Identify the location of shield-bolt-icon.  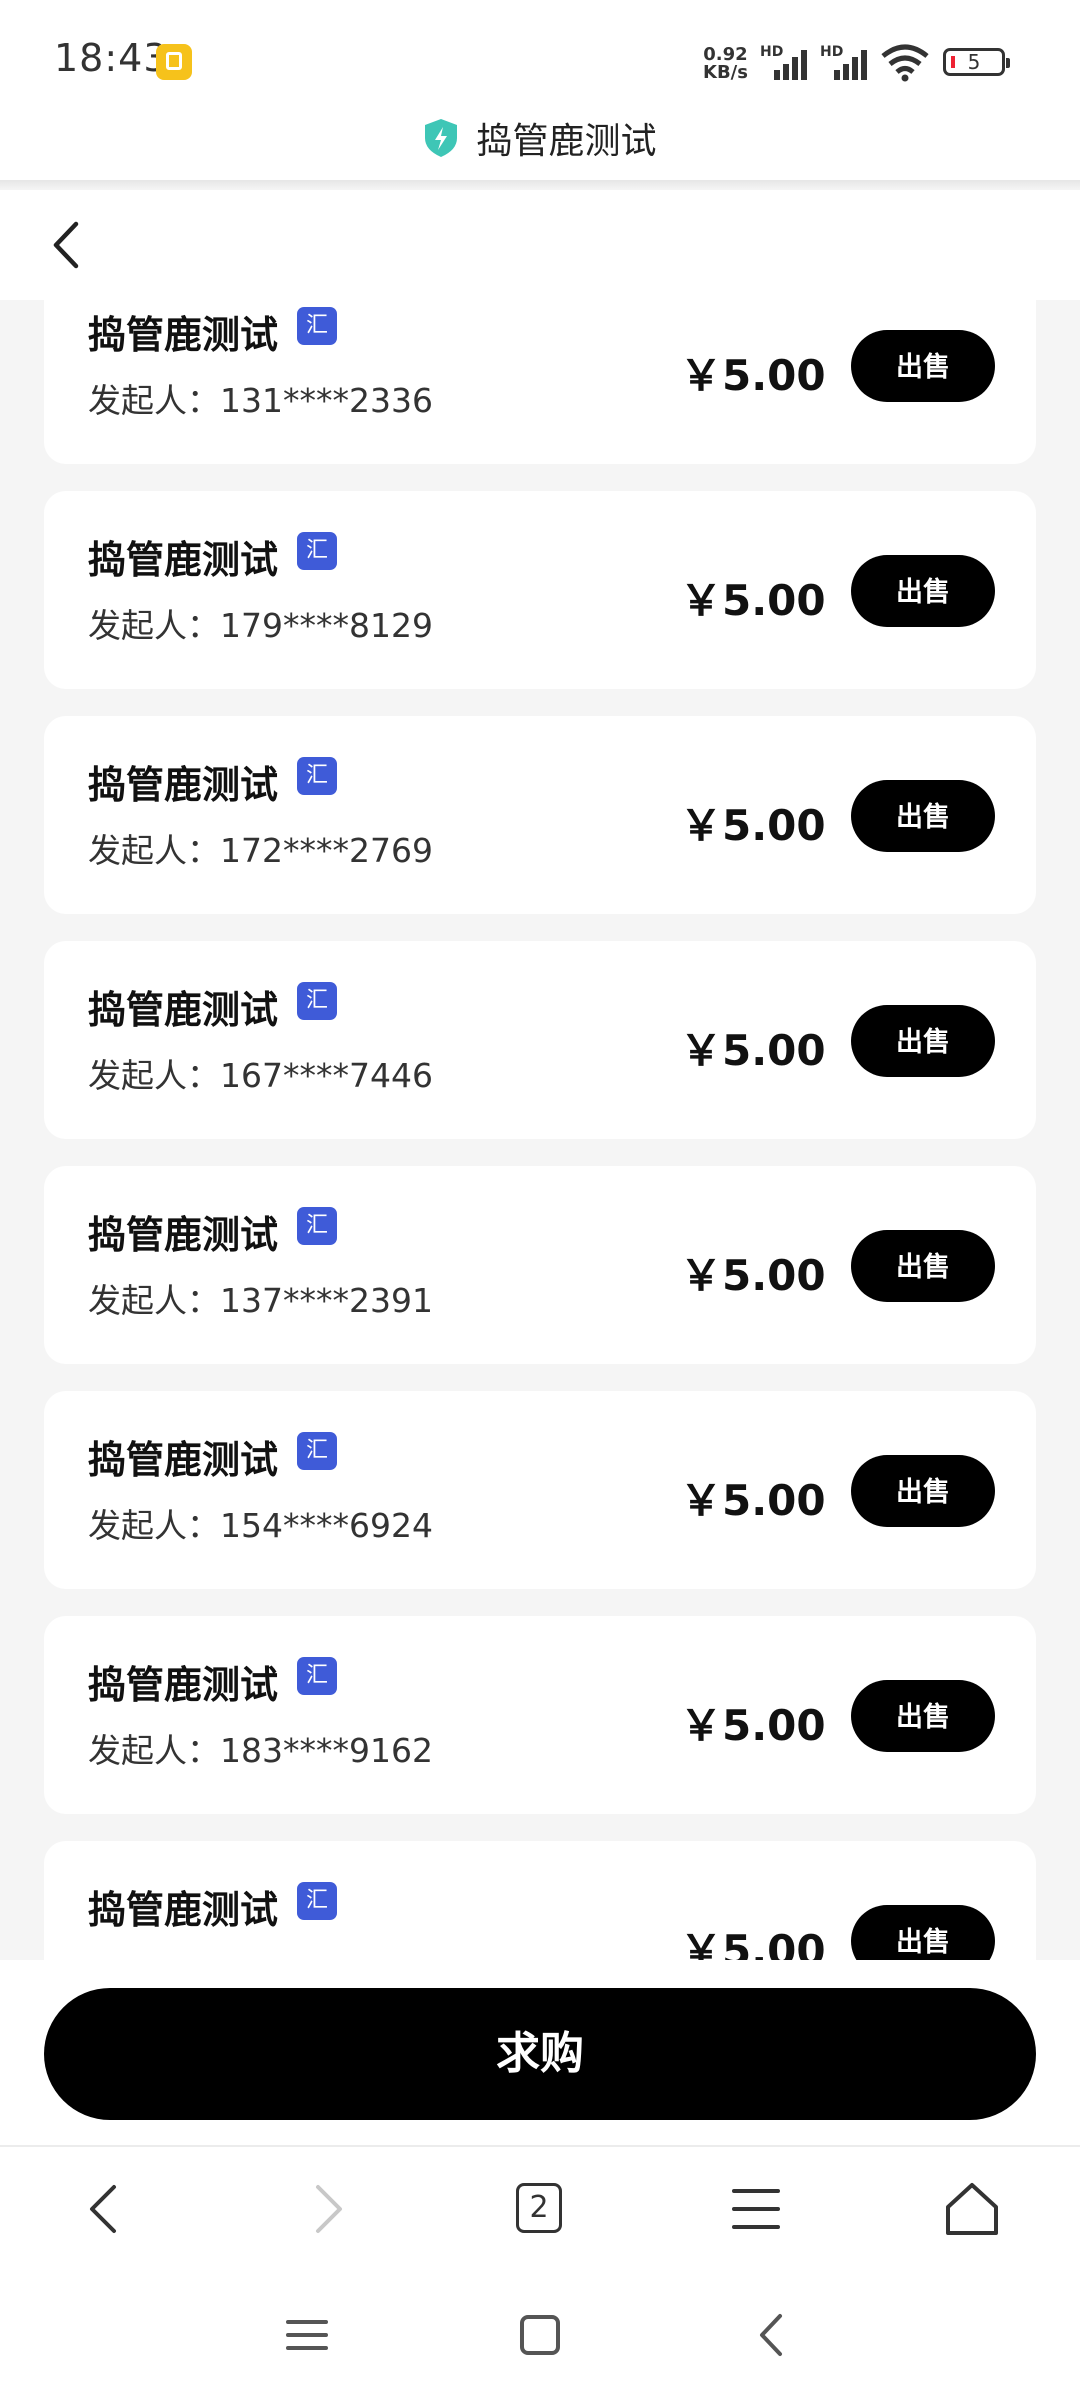
(441, 138).